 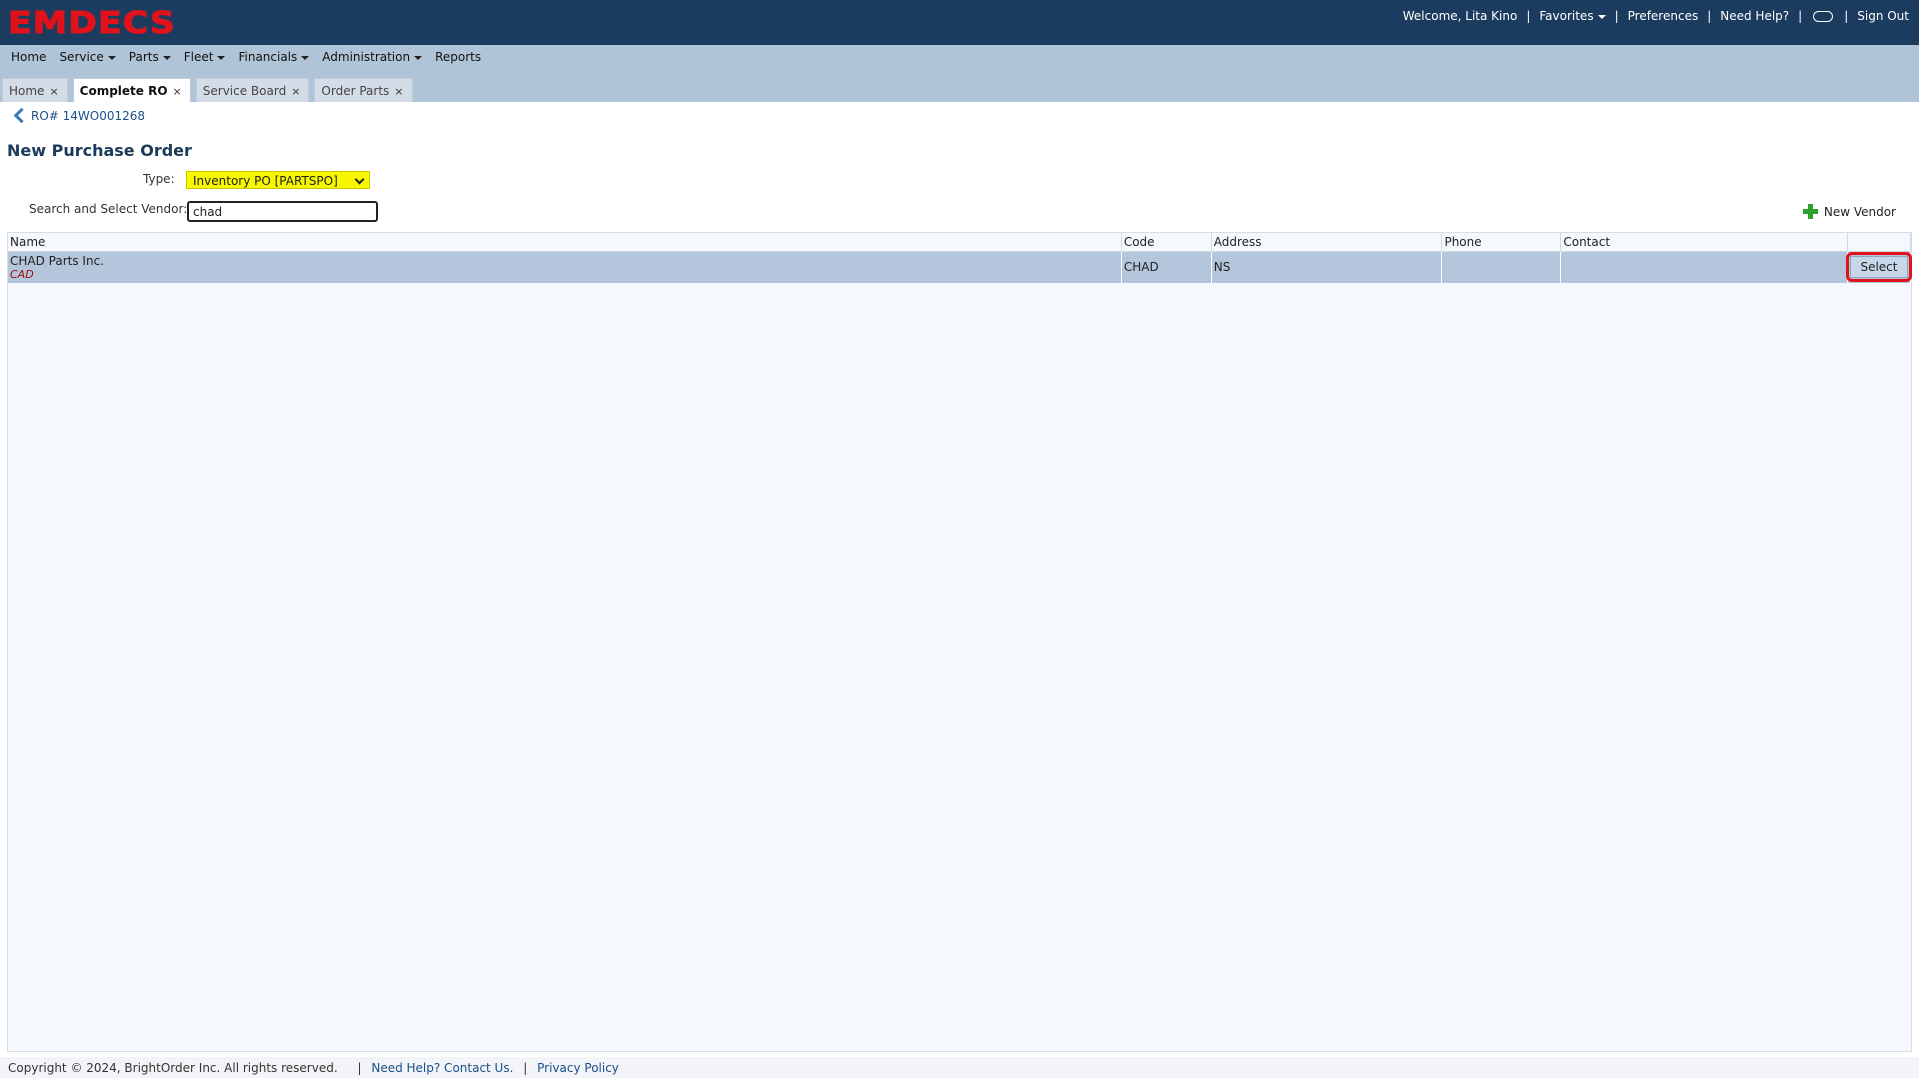 I want to click on menu-parts: Parts, so click(x=150, y=57).